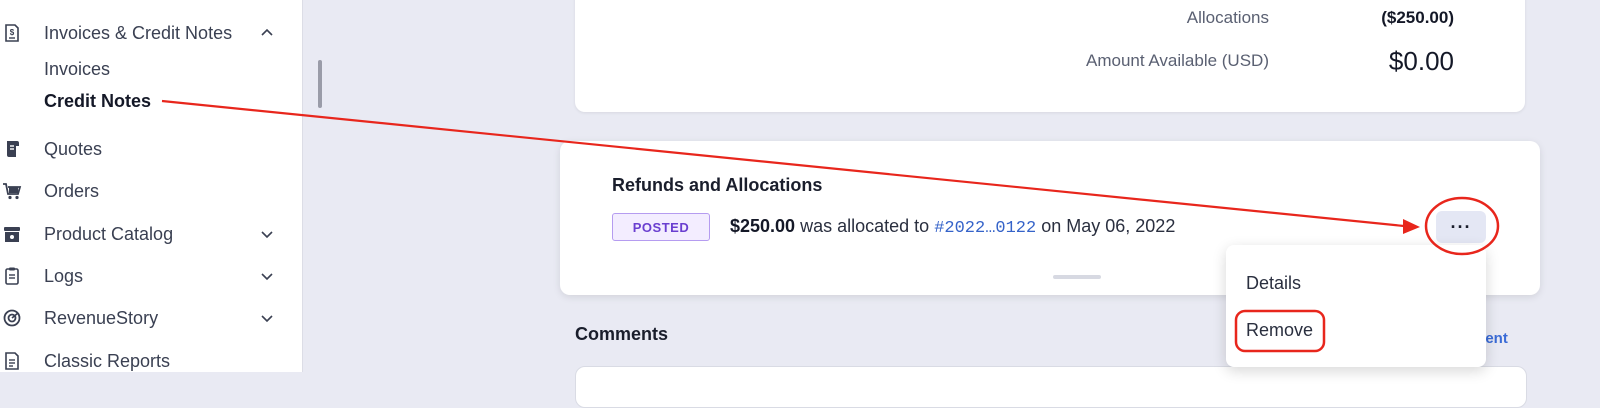 This screenshot has width=1600, height=408. Describe the element at coordinates (77, 69) in the screenshot. I see `sidebar-subitem-invoices: Invoices` at that location.